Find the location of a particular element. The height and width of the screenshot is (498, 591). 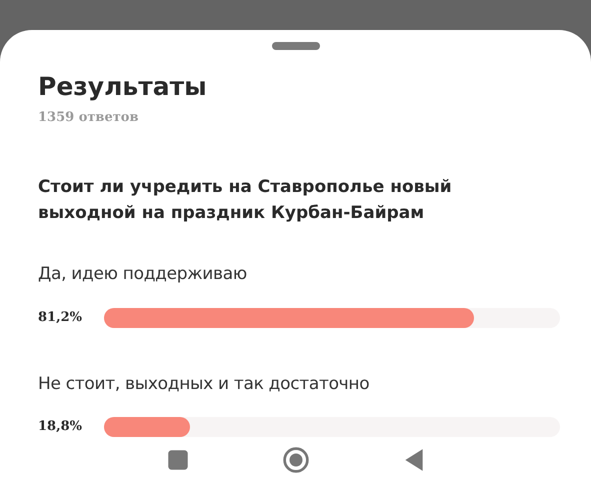

option-label: Не стоит, выходных и так достаточно is located at coordinates (204, 384).